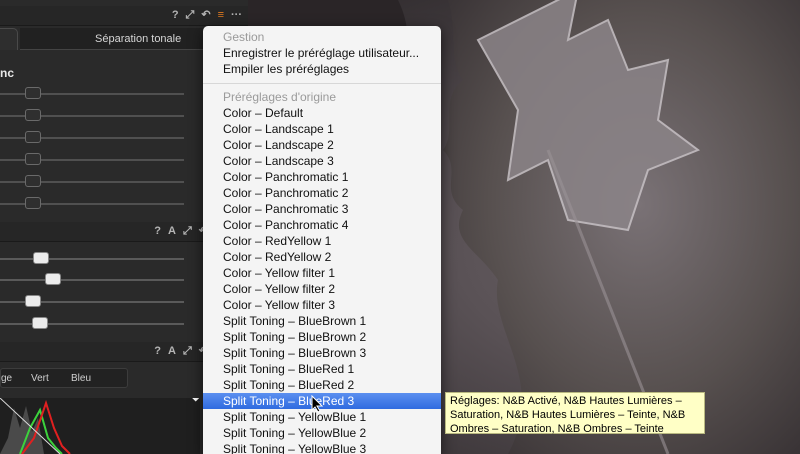  What do you see at coordinates (322, 321) in the screenshot?
I see `menu-item-preset: Split Toning – BlueBrown 1` at bounding box center [322, 321].